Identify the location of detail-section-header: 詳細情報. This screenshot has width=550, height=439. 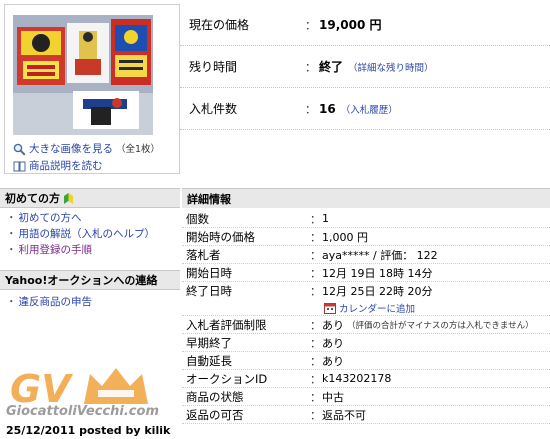
(366, 198).